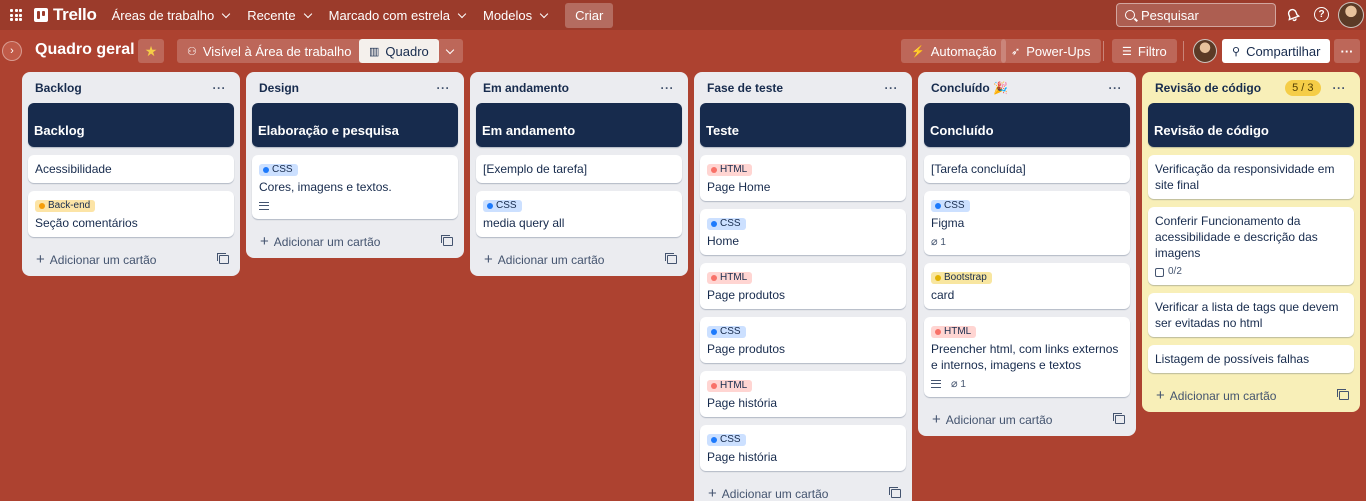  What do you see at coordinates (1208, 88) in the screenshot?
I see `list-title: Revisão de código` at bounding box center [1208, 88].